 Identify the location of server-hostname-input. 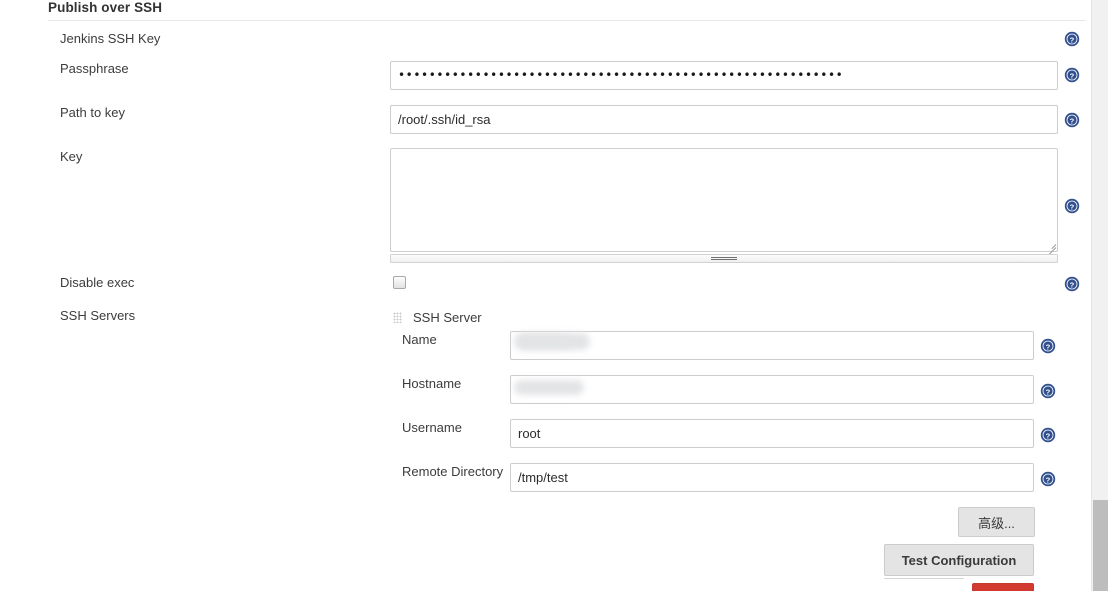
(772, 389).